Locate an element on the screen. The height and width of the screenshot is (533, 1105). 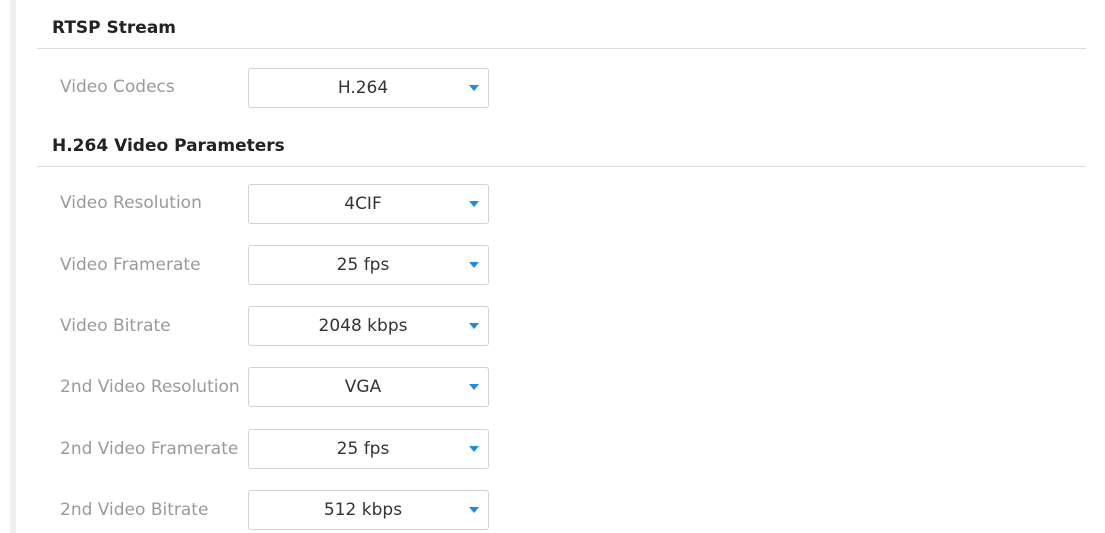
video-resolution-value: 4CIF is located at coordinates (363, 204).